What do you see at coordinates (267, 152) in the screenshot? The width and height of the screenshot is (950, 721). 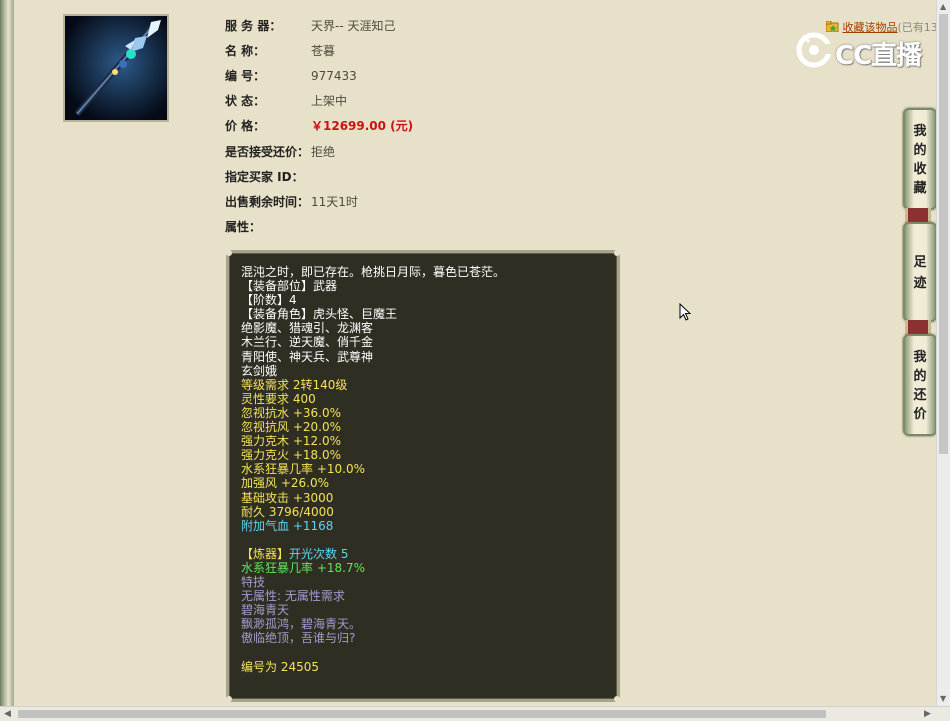 I see `bargain-label: 是否接受还价：` at bounding box center [267, 152].